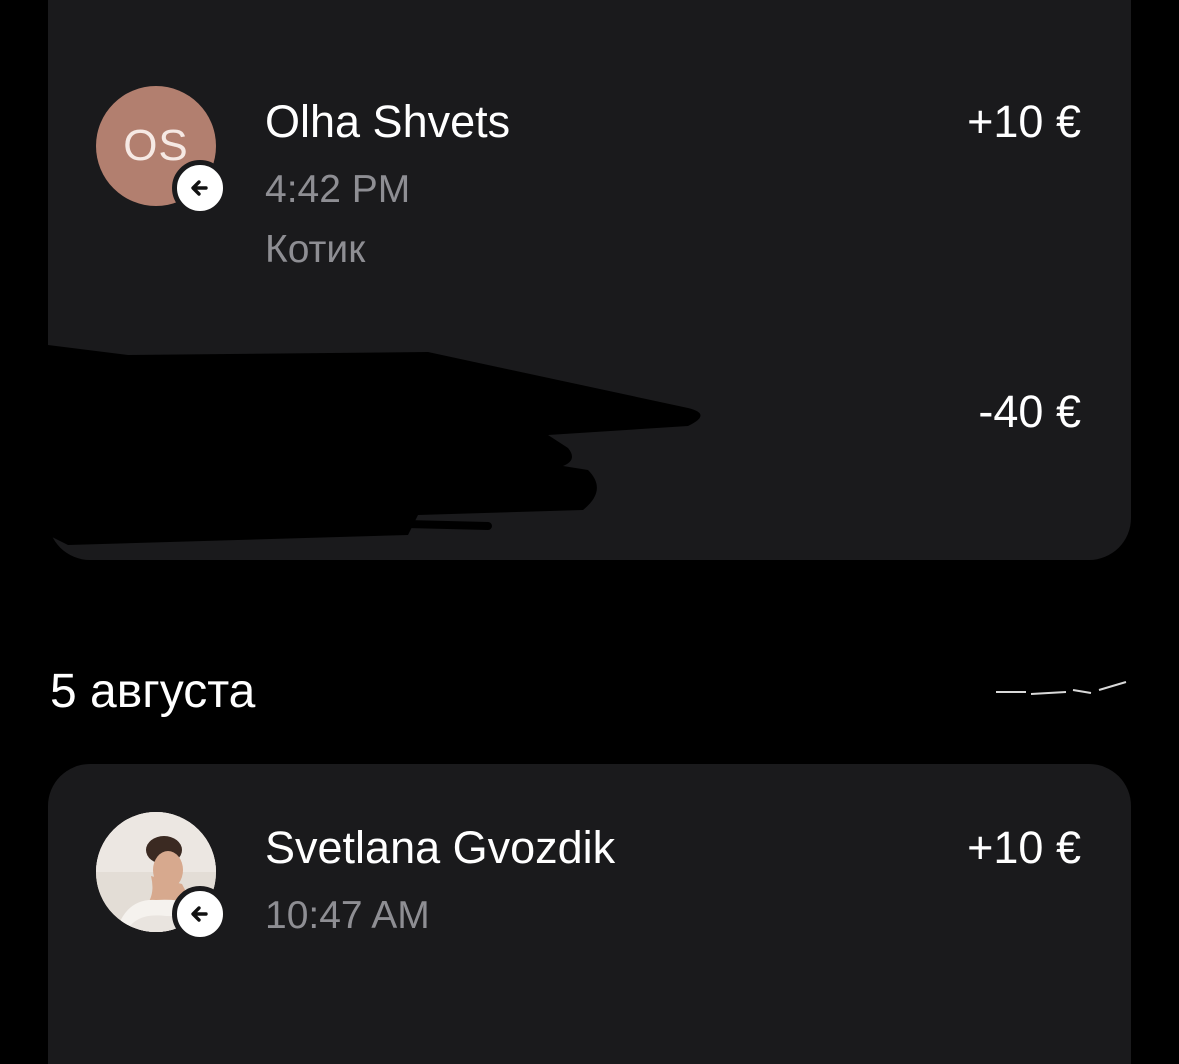 This screenshot has width=1179, height=1064. Describe the element at coordinates (338, 189) in the screenshot. I see `transaction-time: 4:42 PM` at that location.